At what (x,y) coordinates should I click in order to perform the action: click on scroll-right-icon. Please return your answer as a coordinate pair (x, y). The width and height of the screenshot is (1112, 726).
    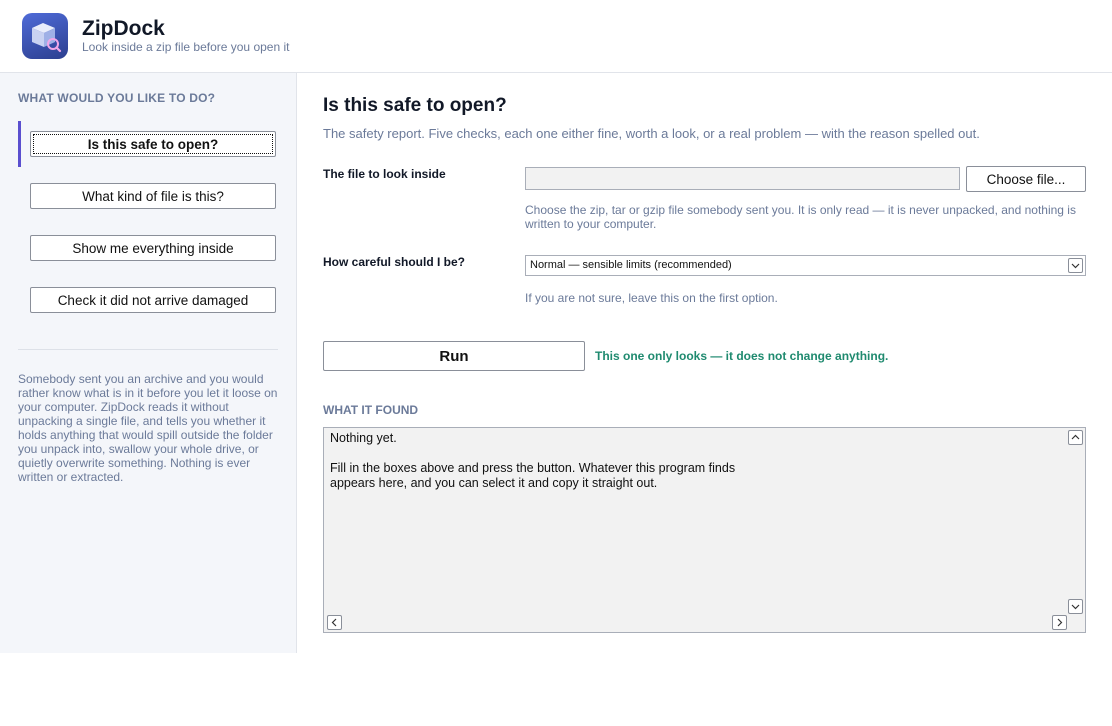
    Looking at the image, I should click on (1059, 622).